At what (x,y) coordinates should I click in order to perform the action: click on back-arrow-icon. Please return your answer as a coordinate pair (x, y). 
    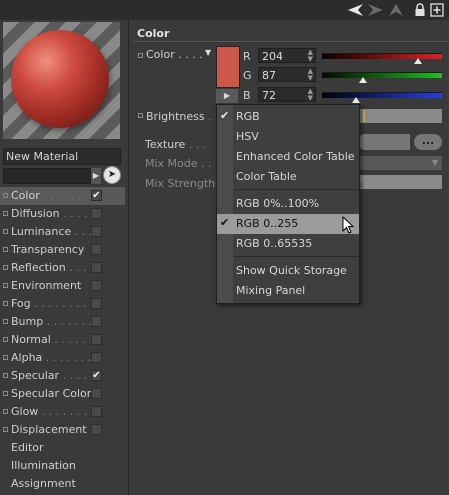
    Looking at the image, I should click on (356, 10).